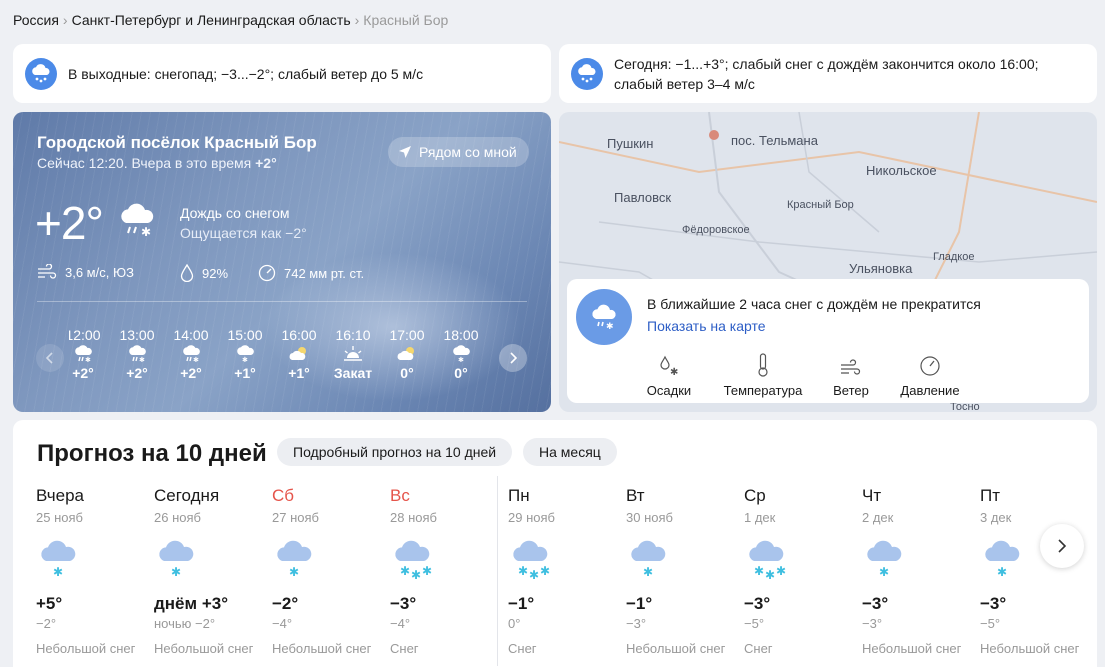 Image resolution: width=1105 pixels, height=667 pixels. I want to click on day-name: Сегодня, so click(187, 495).